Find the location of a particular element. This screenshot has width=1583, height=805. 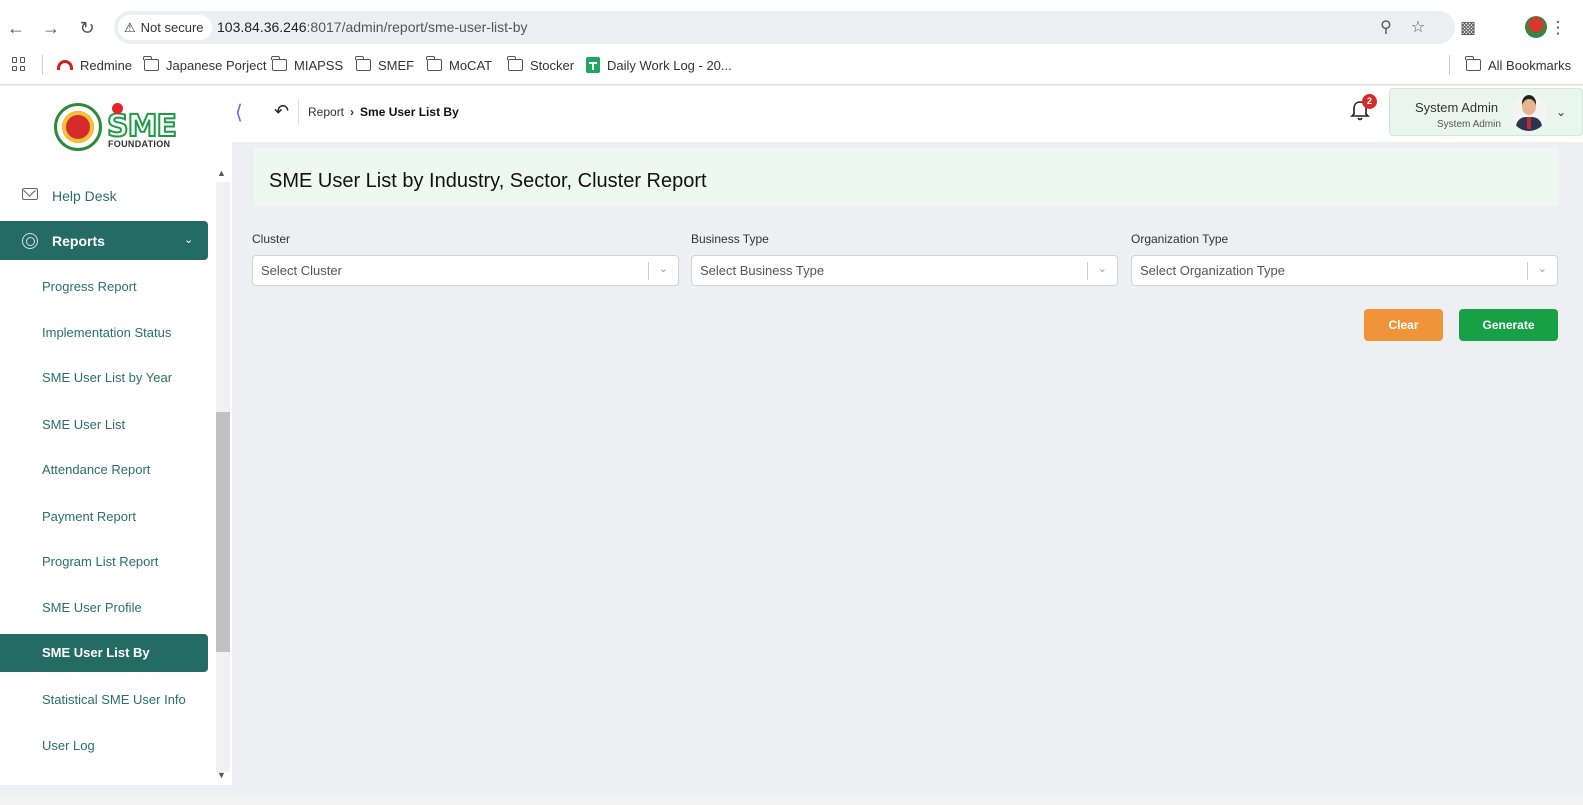

user-menu: System Admin System Admin ⌄ is located at coordinates (1486, 112).